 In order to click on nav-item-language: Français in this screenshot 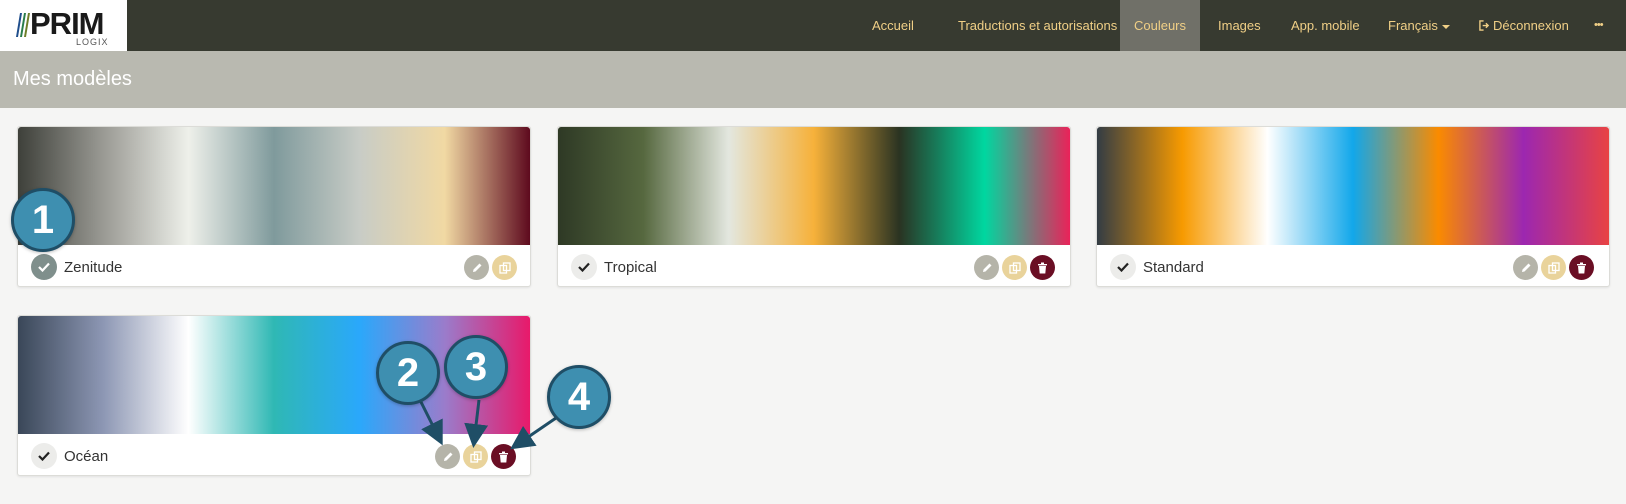, I will do `click(1419, 25)`.